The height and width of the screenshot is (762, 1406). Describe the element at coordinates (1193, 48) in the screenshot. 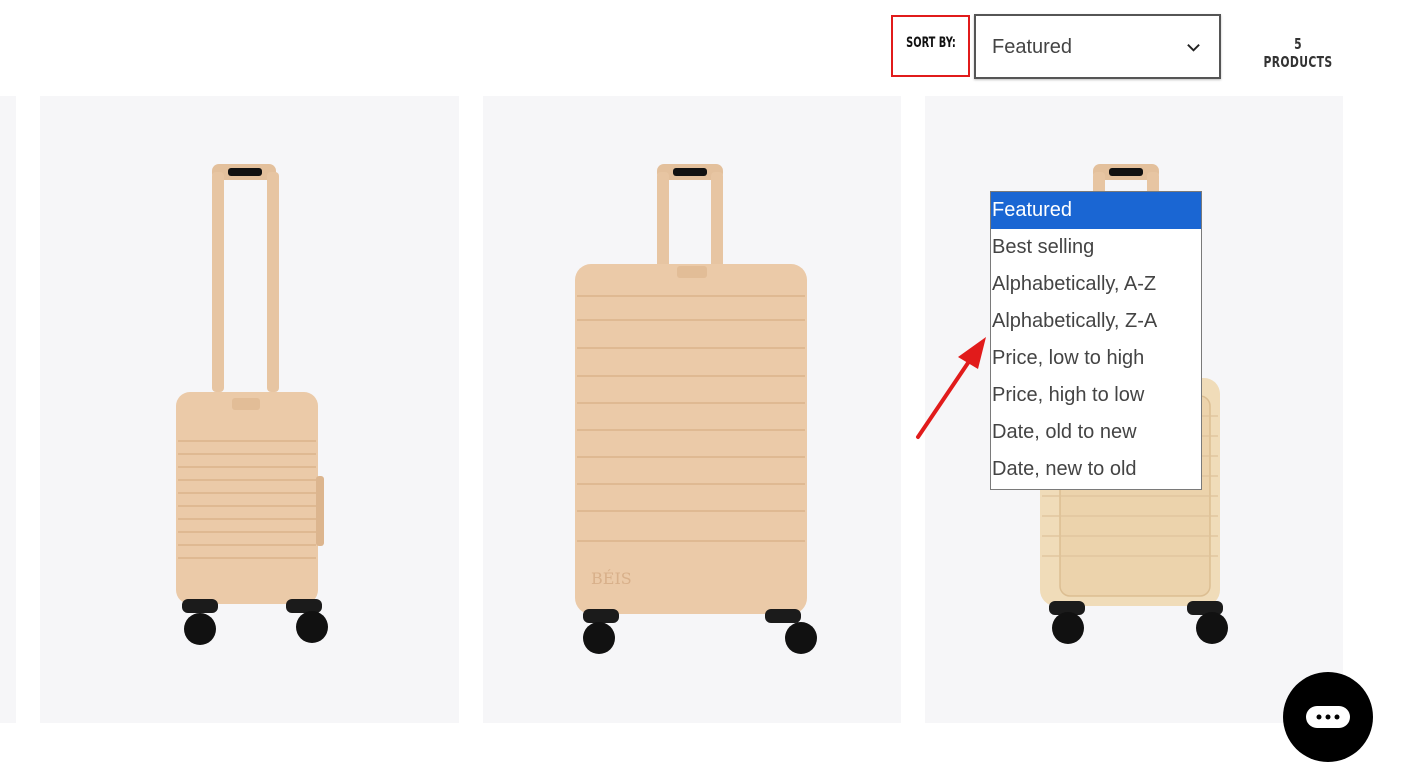

I see `chevron-down-icon` at that location.